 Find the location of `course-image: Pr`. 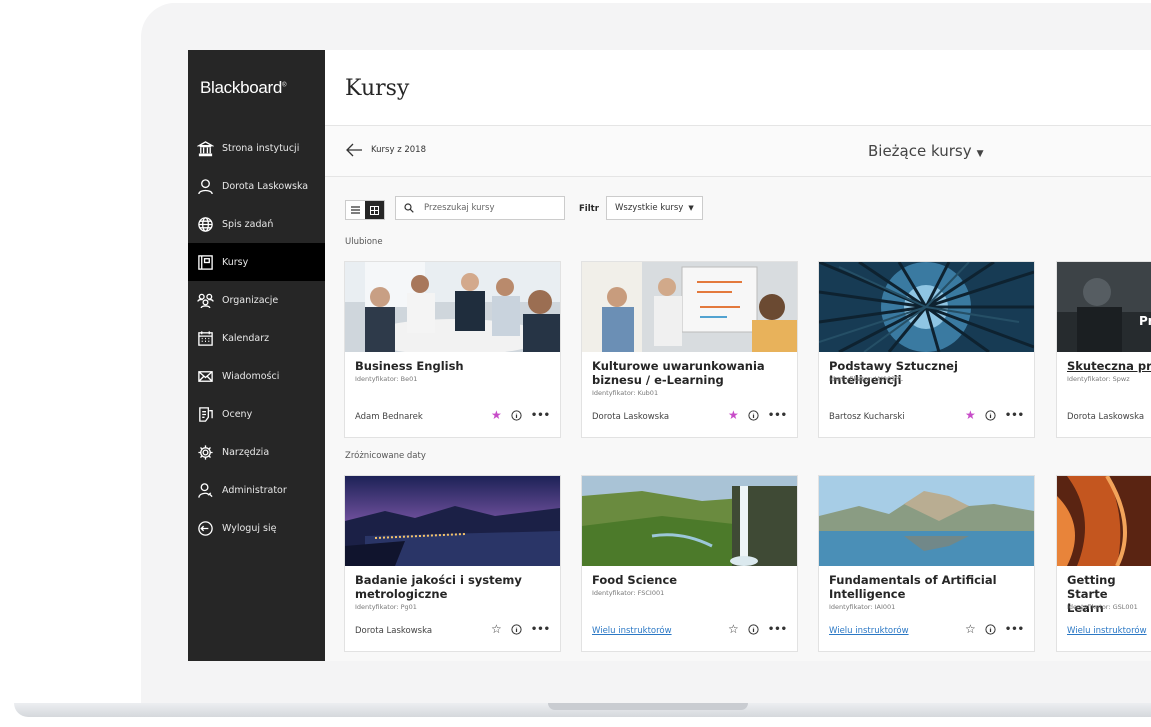

course-image: Pr is located at coordinates (1104, 307).